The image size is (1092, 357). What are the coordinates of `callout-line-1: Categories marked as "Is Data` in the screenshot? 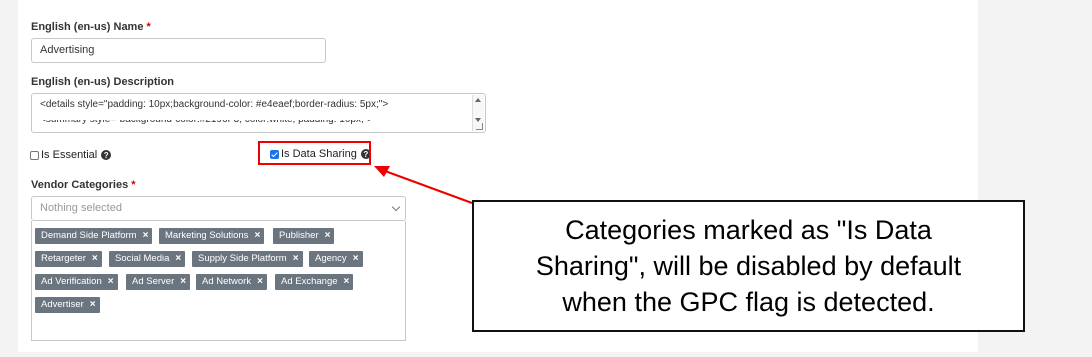 It's located at (748, 230).